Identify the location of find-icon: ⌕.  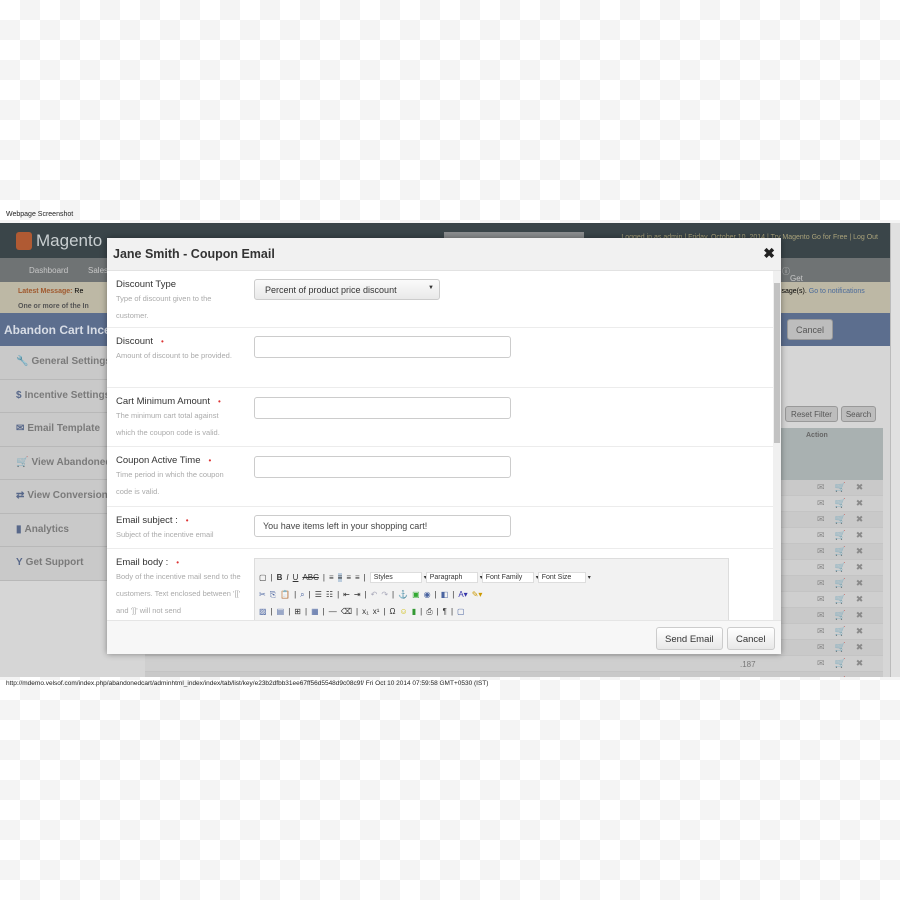
(302, 595).